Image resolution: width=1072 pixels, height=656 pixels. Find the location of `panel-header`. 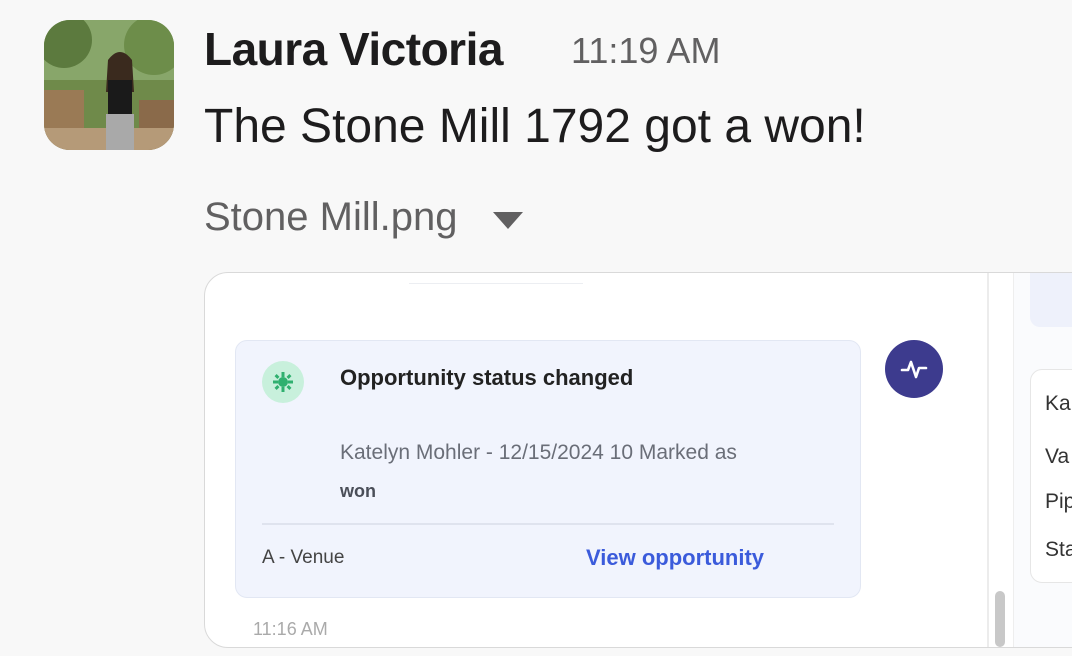

panel-header is located at coordinates (1051, 300).